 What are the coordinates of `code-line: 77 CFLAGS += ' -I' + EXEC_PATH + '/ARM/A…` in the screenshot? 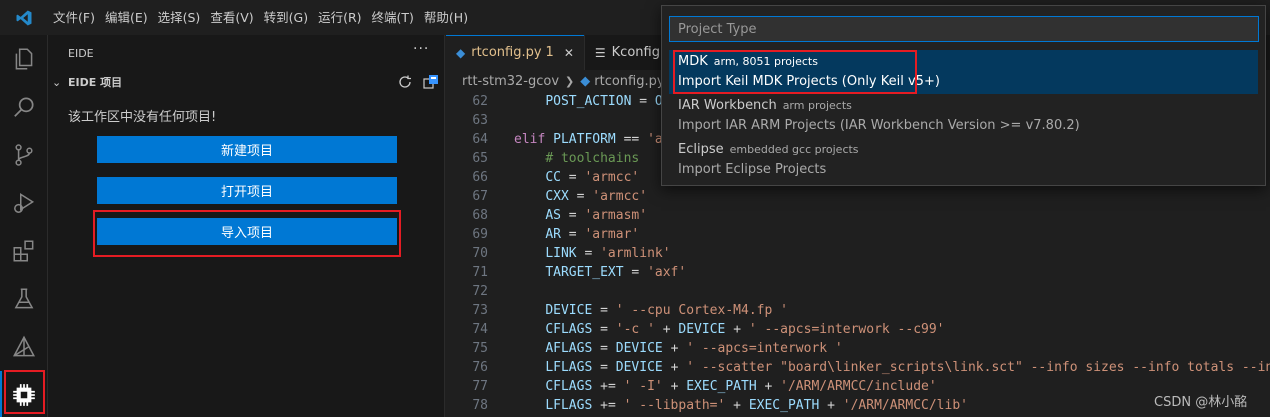 It's located at (858, 386).